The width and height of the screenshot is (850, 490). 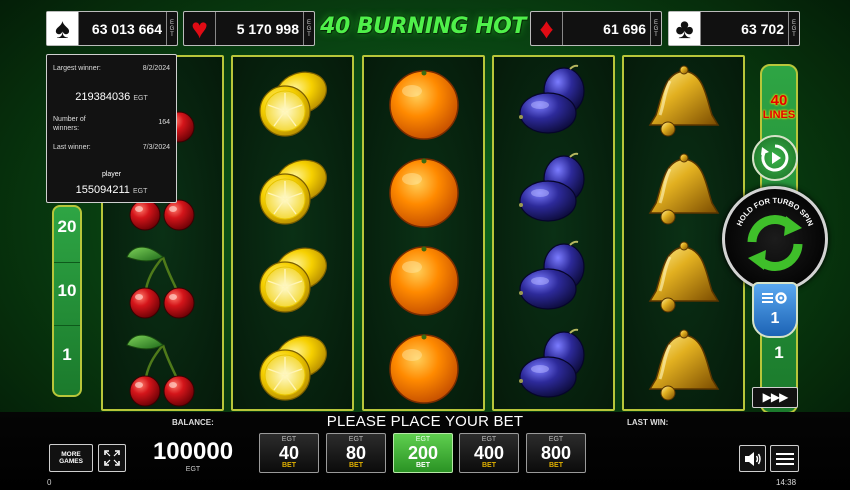 I want to click on last-winner-id: 155094211 EGT, so click(x=111, y=190).